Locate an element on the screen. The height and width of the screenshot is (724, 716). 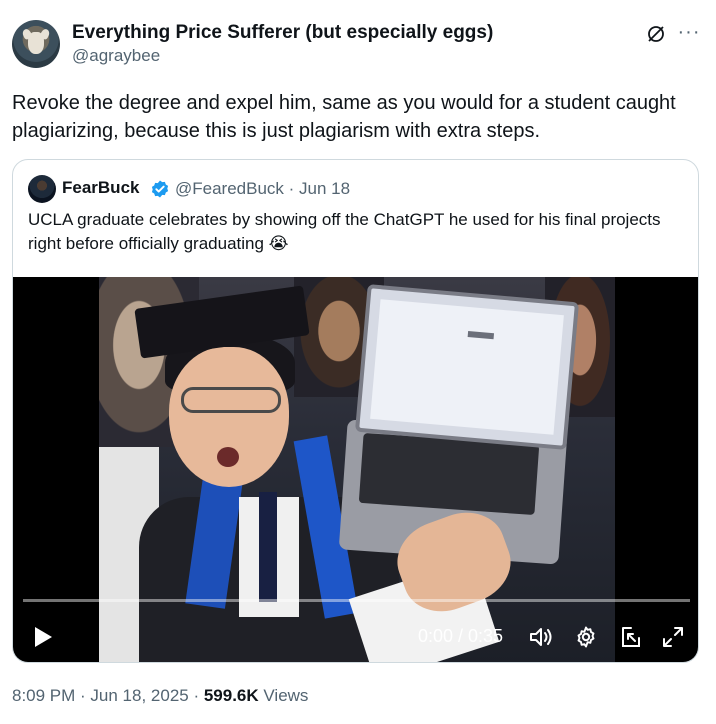
grok-icon is located at coordinates (656, 34).